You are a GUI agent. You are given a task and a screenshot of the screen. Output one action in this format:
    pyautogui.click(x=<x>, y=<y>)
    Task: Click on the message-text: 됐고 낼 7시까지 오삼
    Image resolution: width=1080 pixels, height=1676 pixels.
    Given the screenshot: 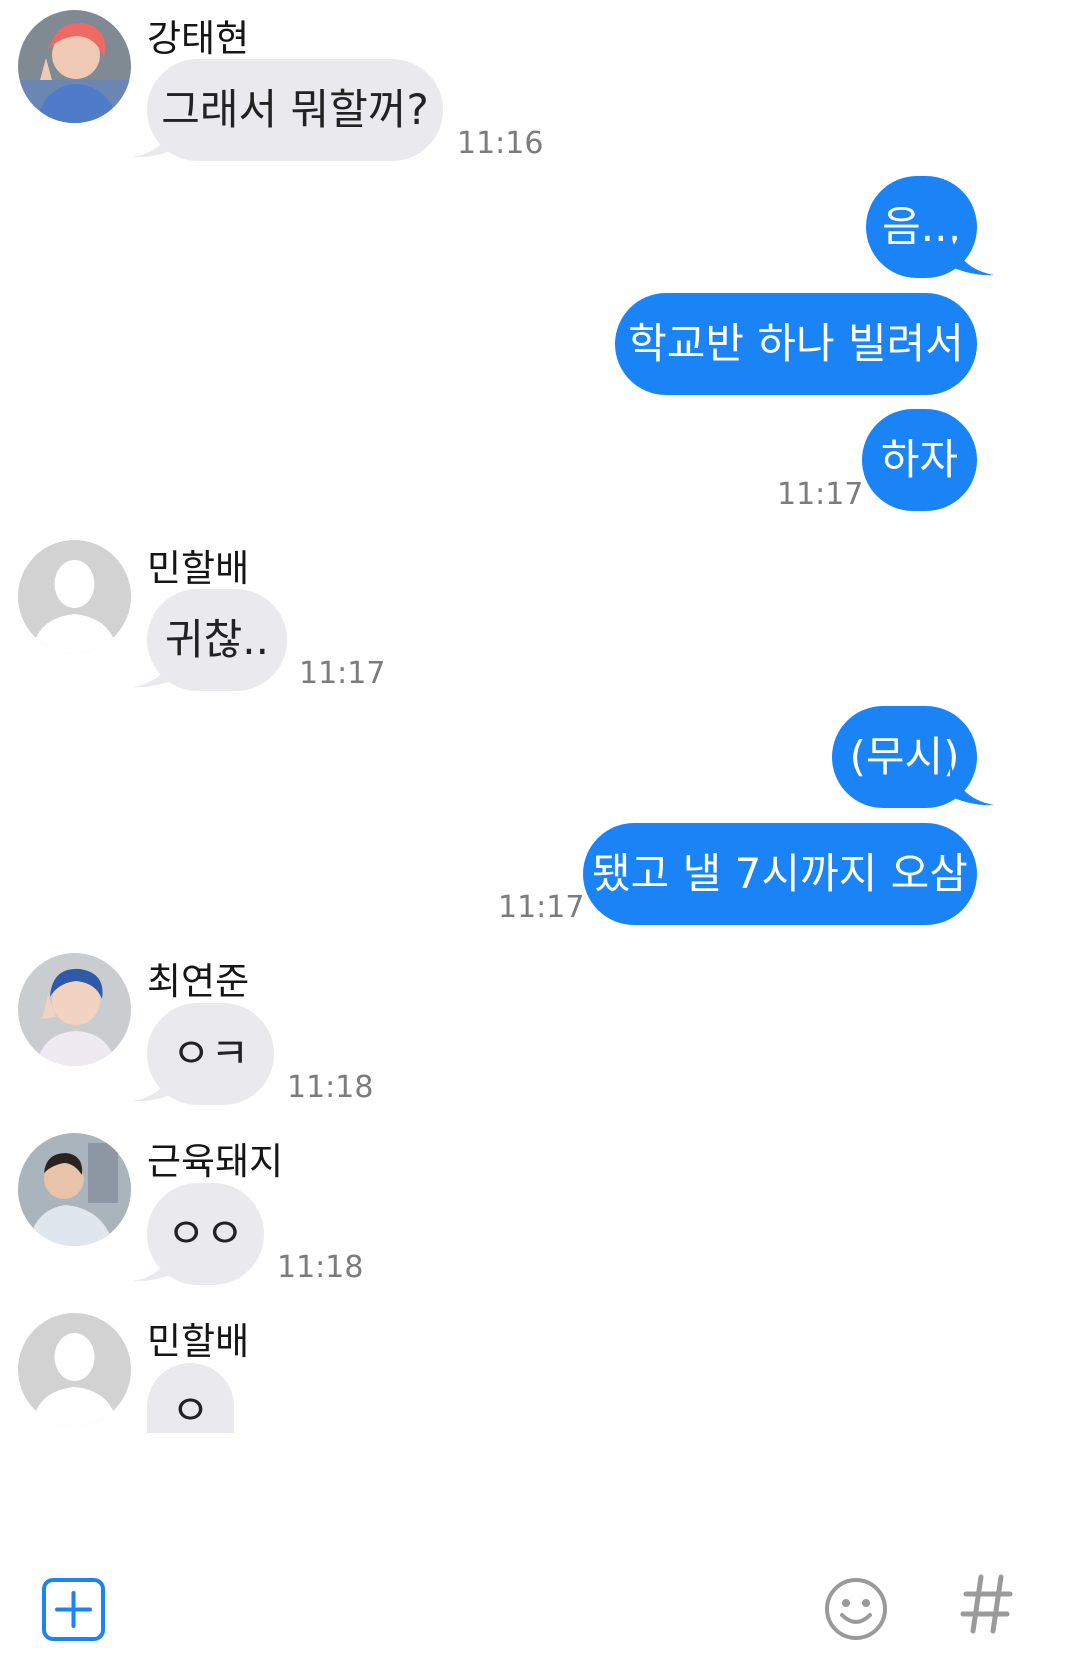 What is the action you would take?
    pyautogui.click(x=780, y=873)
    